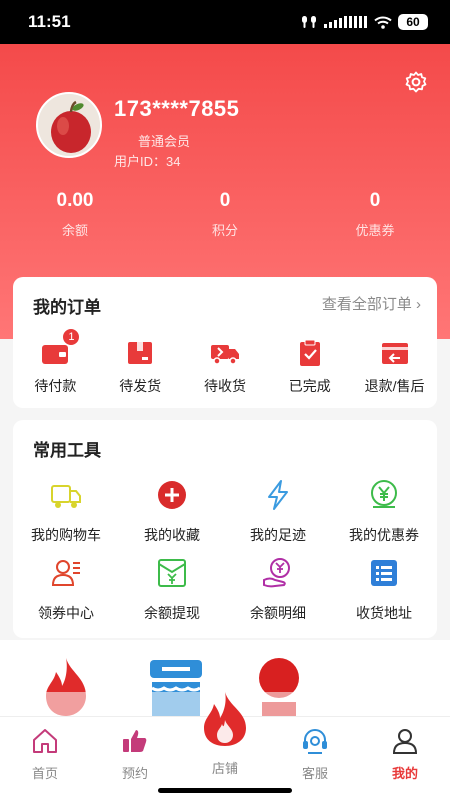 The width and height of the screenshot is (450, 800). I want to click on tool-label: 余额明细, so click(278, 613).